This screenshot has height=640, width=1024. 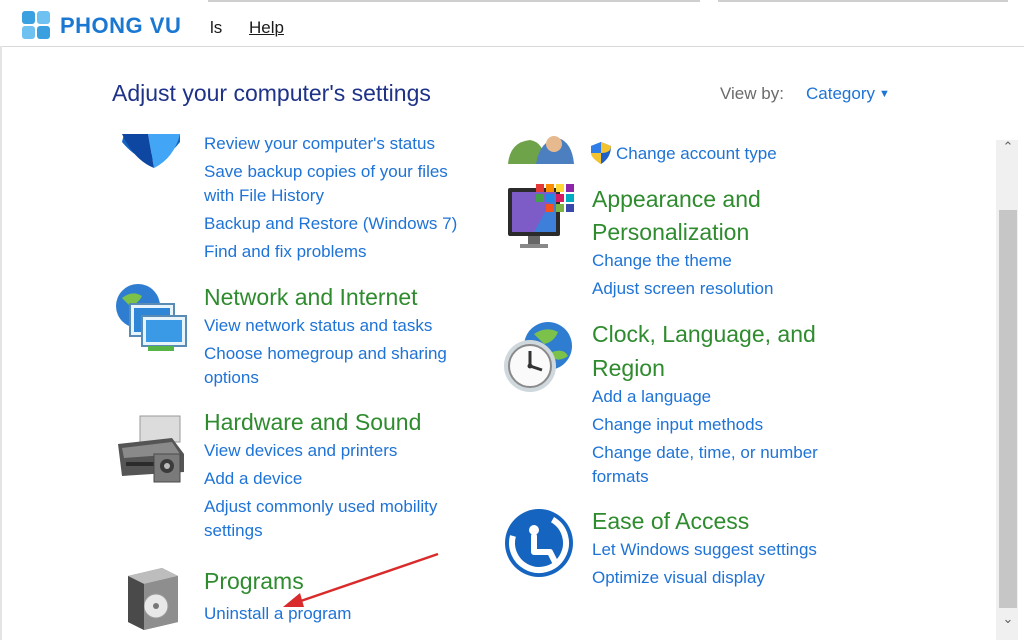 I want to click on category-programs: Programs, so click(x=254, y=581).